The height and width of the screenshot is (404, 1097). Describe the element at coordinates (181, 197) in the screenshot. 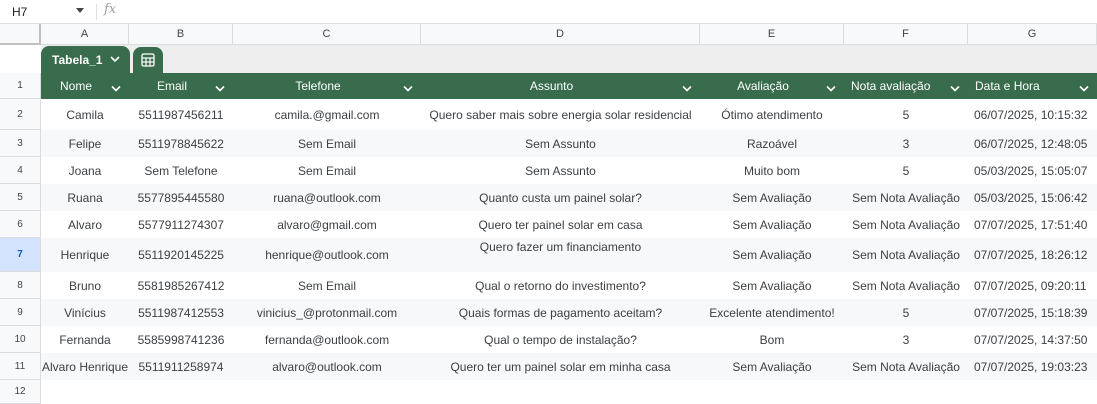

I see `cell-b5: 5577895445580` at that location.